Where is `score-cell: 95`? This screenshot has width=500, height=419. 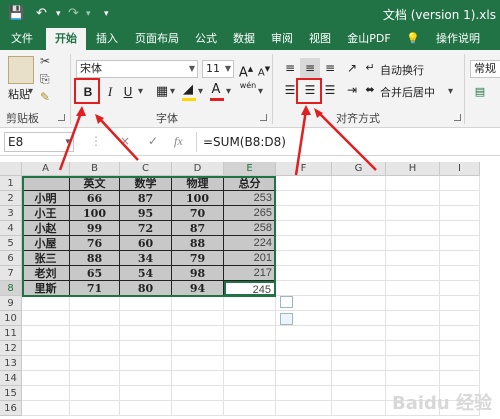
score-cell: 95 is located at coordinates (146, 213).